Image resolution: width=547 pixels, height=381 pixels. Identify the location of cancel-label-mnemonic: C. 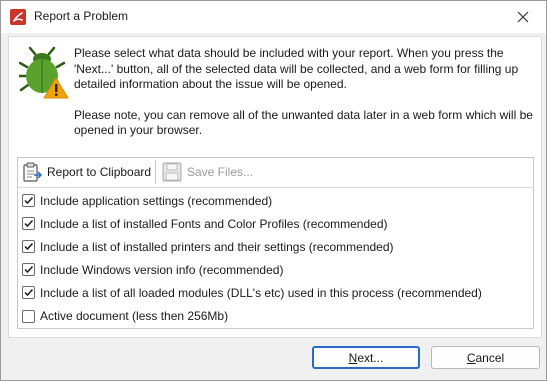
(471, 357).